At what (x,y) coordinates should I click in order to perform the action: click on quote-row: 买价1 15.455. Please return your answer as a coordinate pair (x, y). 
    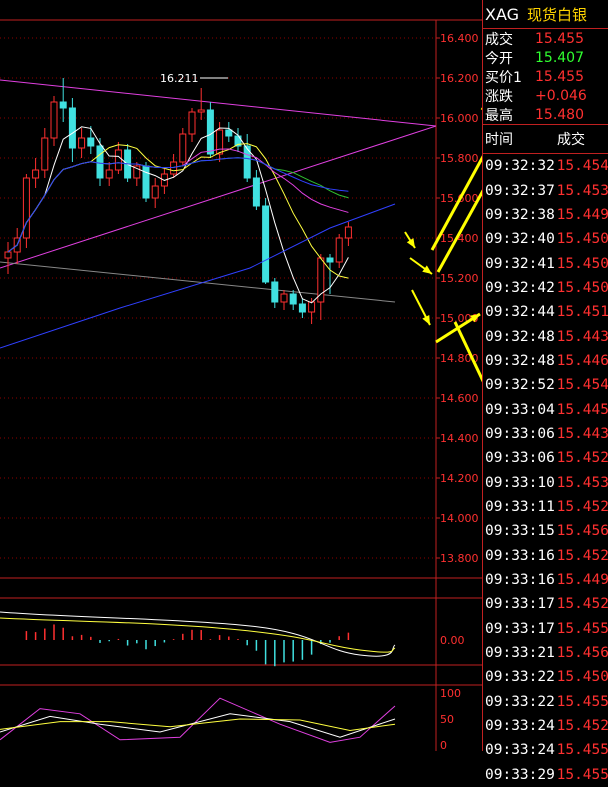
    Looking at the image, I should click on (545, 76).